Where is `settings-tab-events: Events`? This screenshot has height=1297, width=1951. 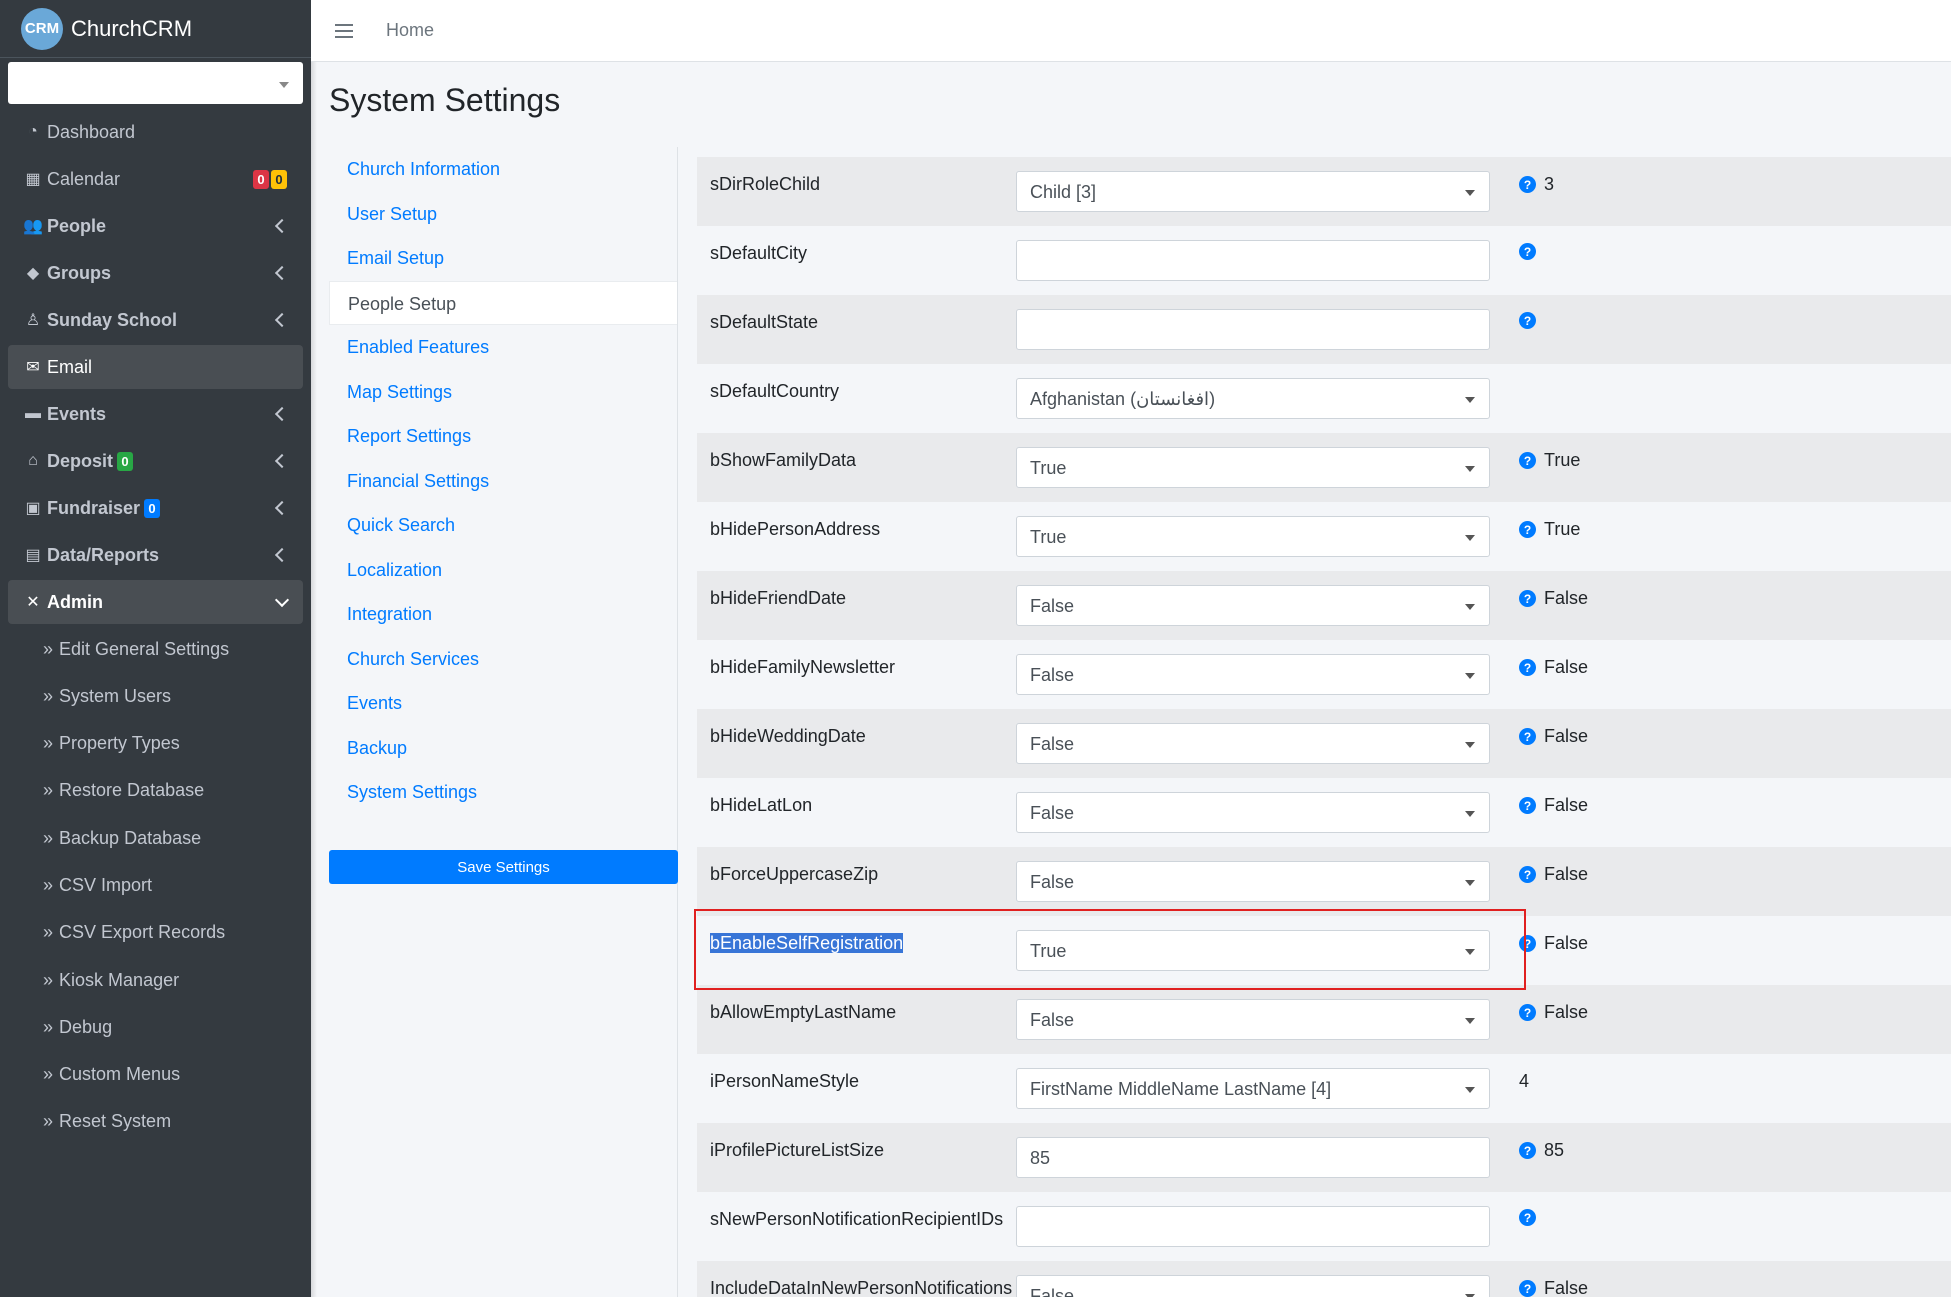
settings-tab-events: Events is located at coordinates (503, 703).